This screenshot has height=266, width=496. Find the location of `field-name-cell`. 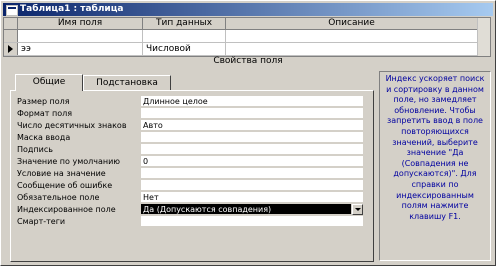

field-name-cell is located at coordinates (80, 36).